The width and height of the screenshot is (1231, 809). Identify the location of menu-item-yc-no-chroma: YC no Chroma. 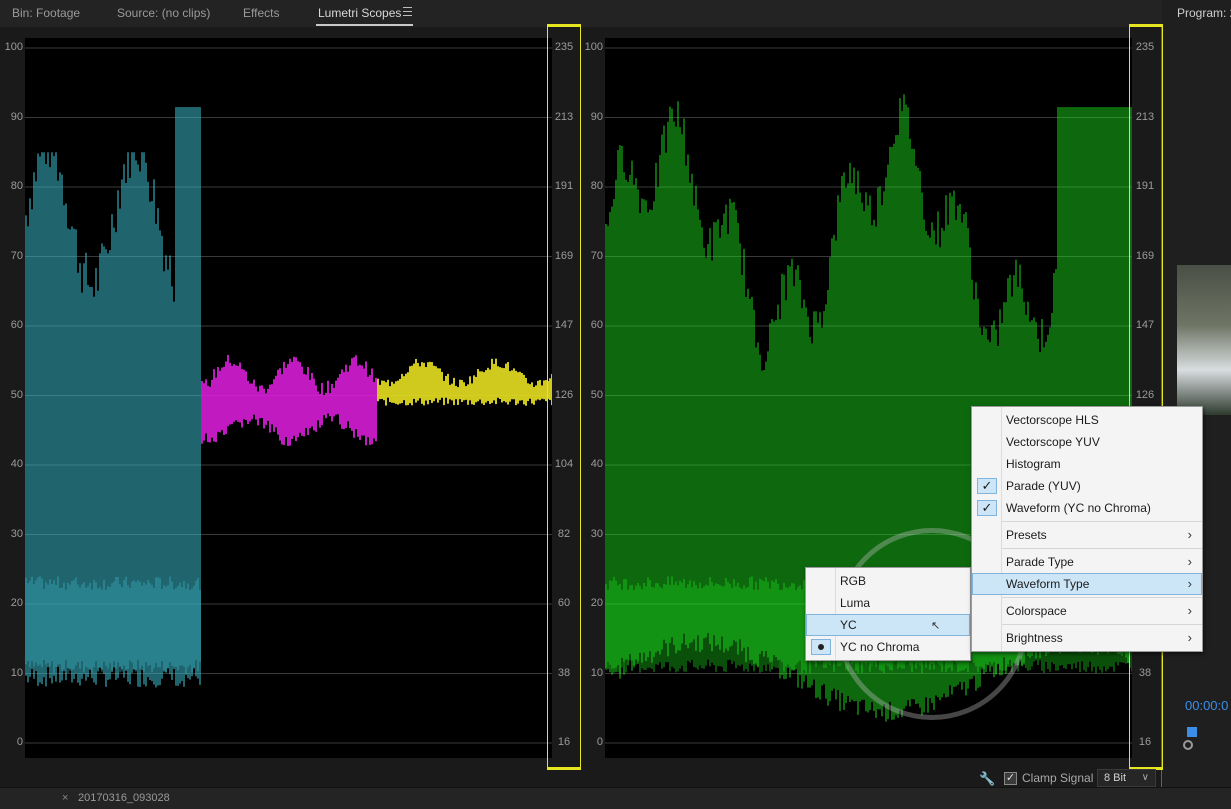
(888, 647).